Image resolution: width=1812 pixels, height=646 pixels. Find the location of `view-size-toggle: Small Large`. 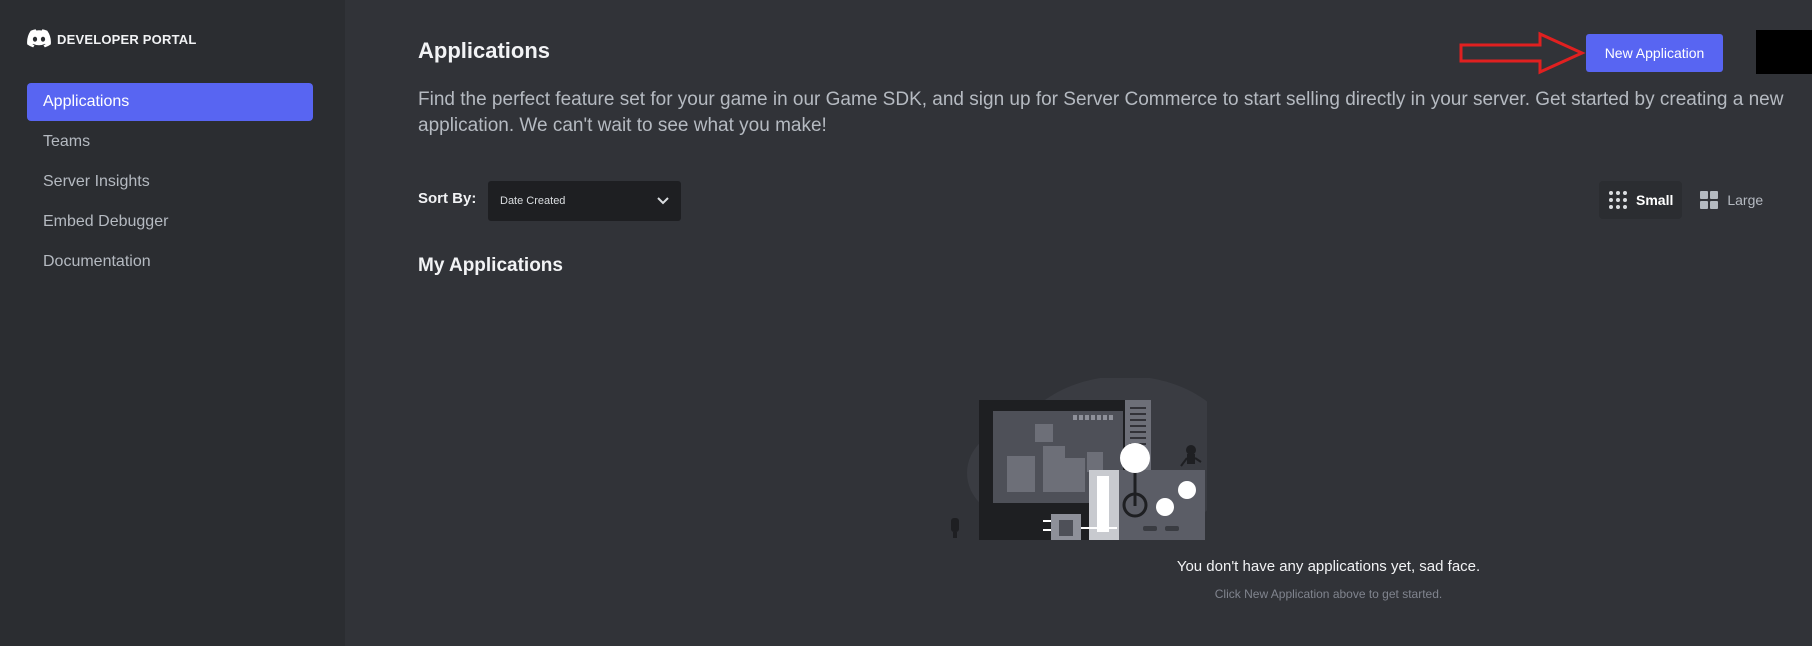

view-size-toggle: Small Large is located at coordinates (1685, 200).